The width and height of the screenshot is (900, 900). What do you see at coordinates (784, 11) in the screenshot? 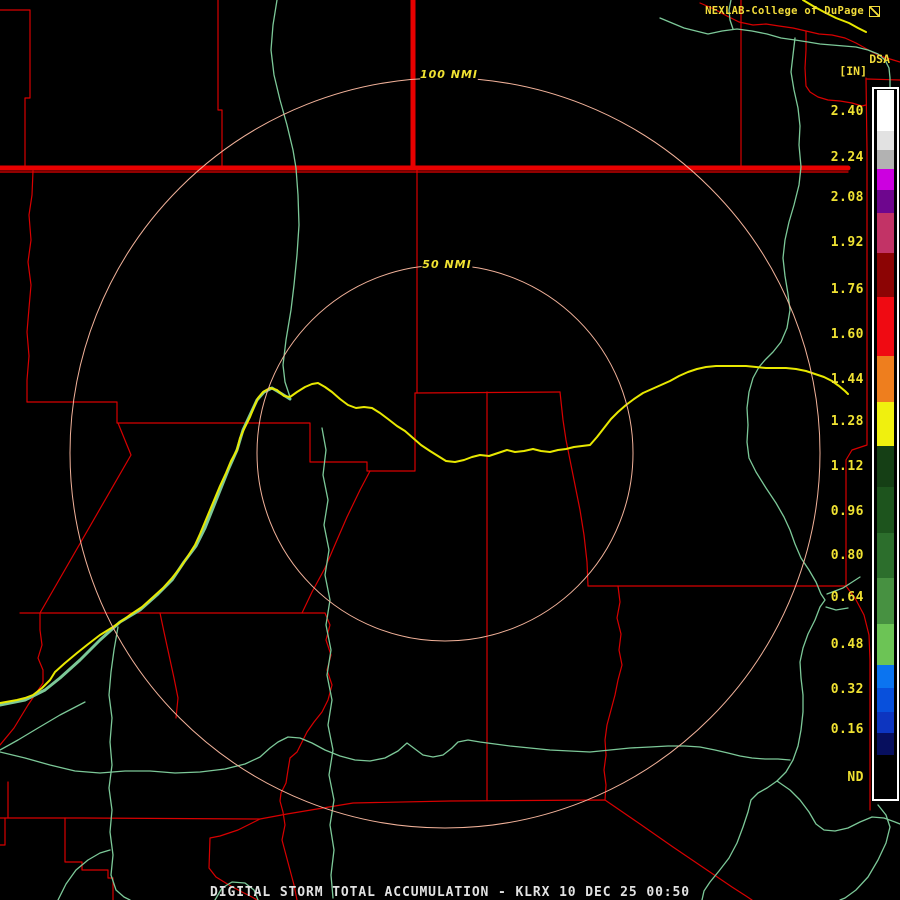
I see `brand-text: NEXLAB-College of DuPage` at bounding box center [784, 11].